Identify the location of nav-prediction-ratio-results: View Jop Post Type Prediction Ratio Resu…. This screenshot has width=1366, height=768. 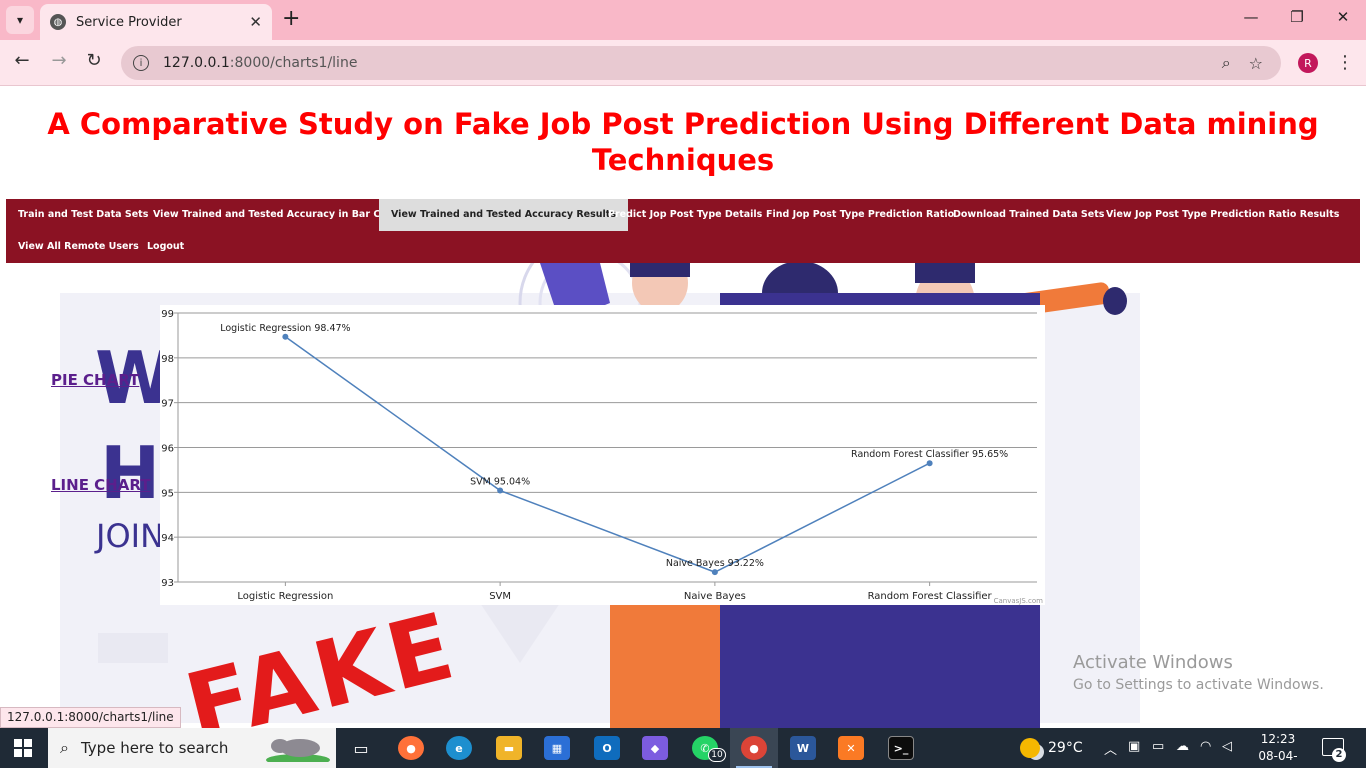
(1222, 215).